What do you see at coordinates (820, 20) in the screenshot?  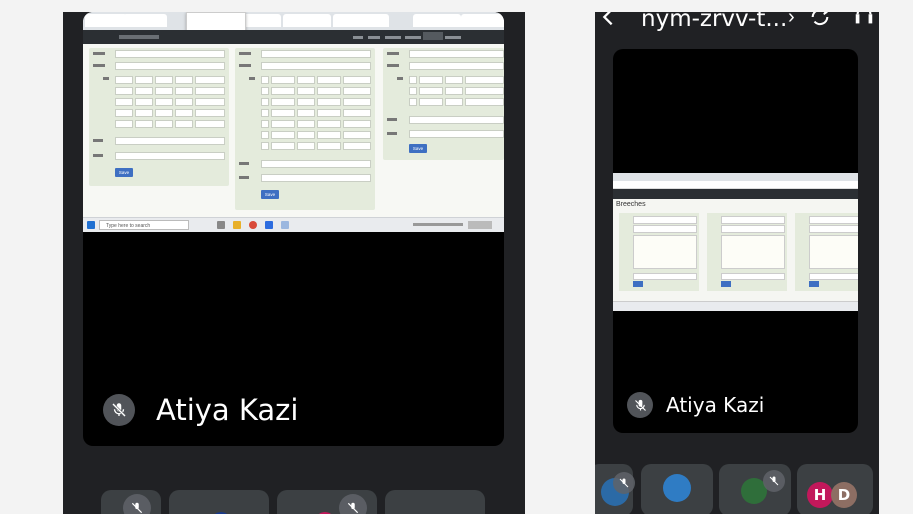 I see `switch-camera-icon` at bounding box center [820, 20].